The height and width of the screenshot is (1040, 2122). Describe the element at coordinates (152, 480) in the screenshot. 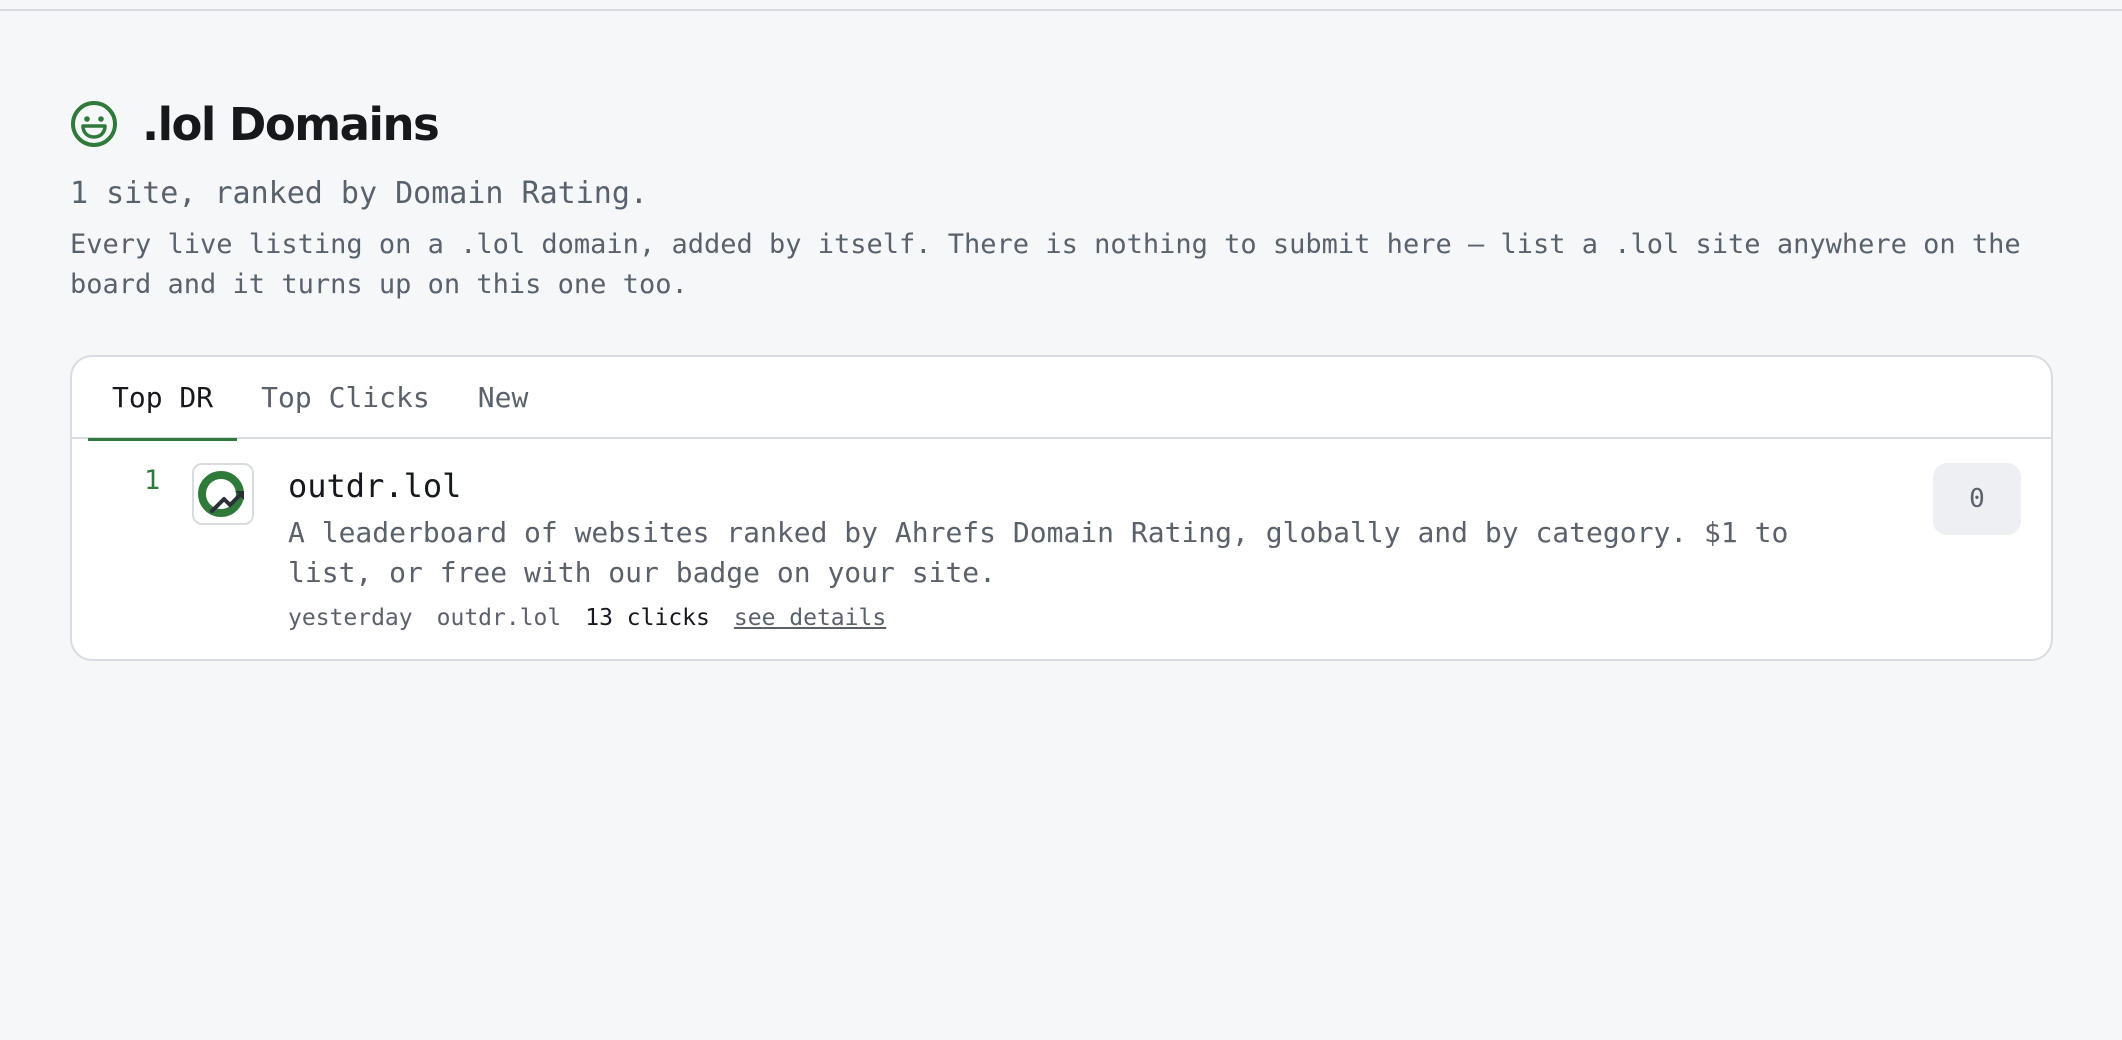

I see `rank-number: 1` at that location.